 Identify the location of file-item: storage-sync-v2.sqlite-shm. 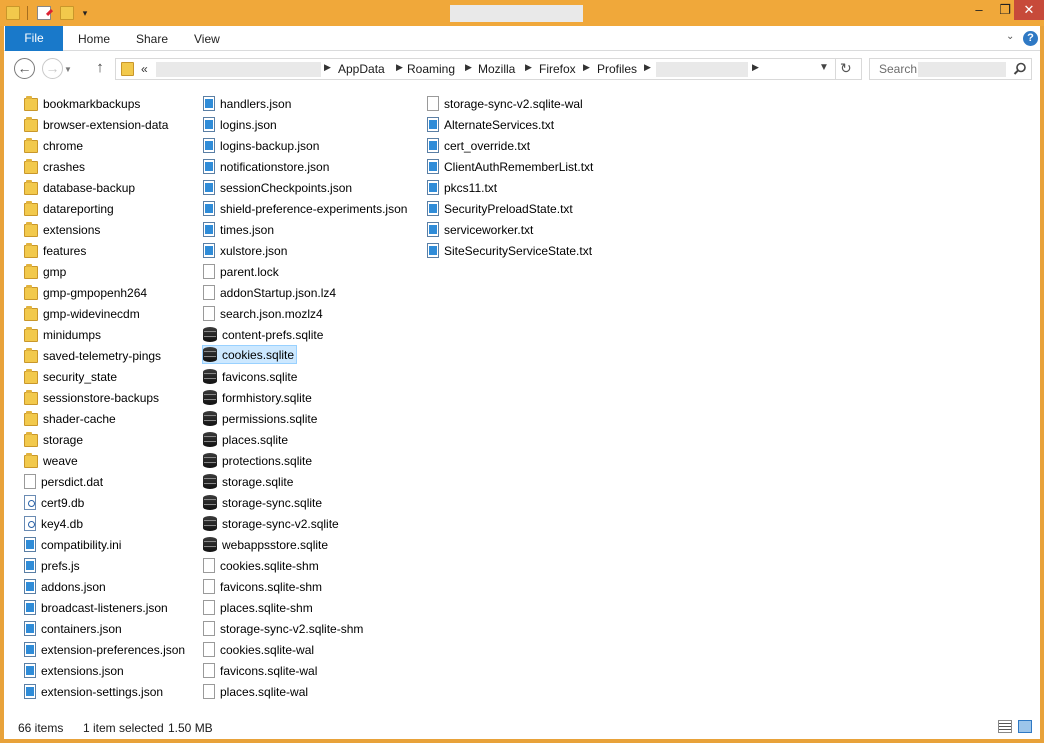
(284, 628).